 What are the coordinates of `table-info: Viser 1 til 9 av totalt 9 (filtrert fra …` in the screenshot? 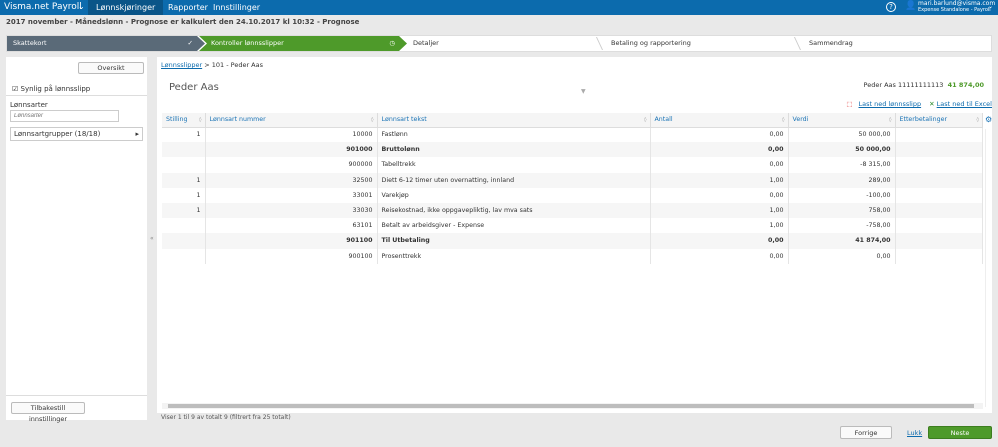 It's located at (226, 417).